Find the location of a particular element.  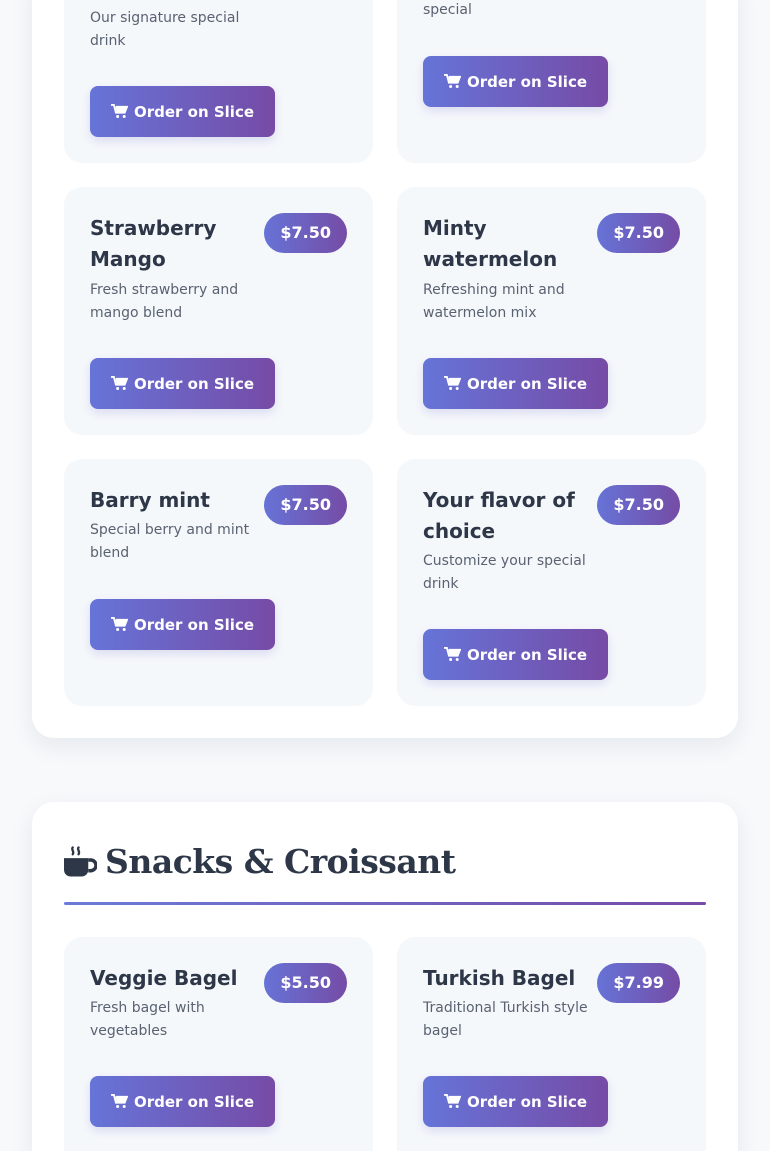

item-name: Your flavor of choice is located at coordinates (499, 515).